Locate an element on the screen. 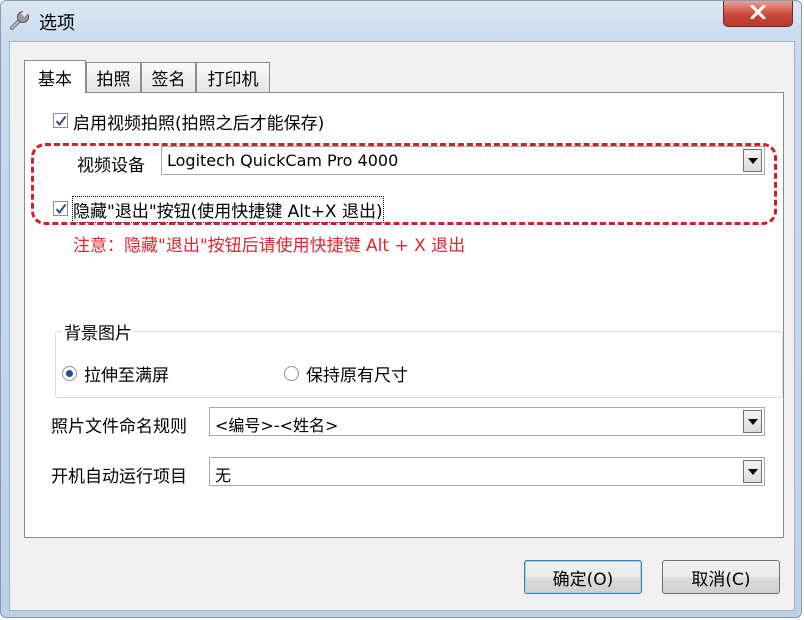  title-bar: 选项 is located at coordinates (401, 21).